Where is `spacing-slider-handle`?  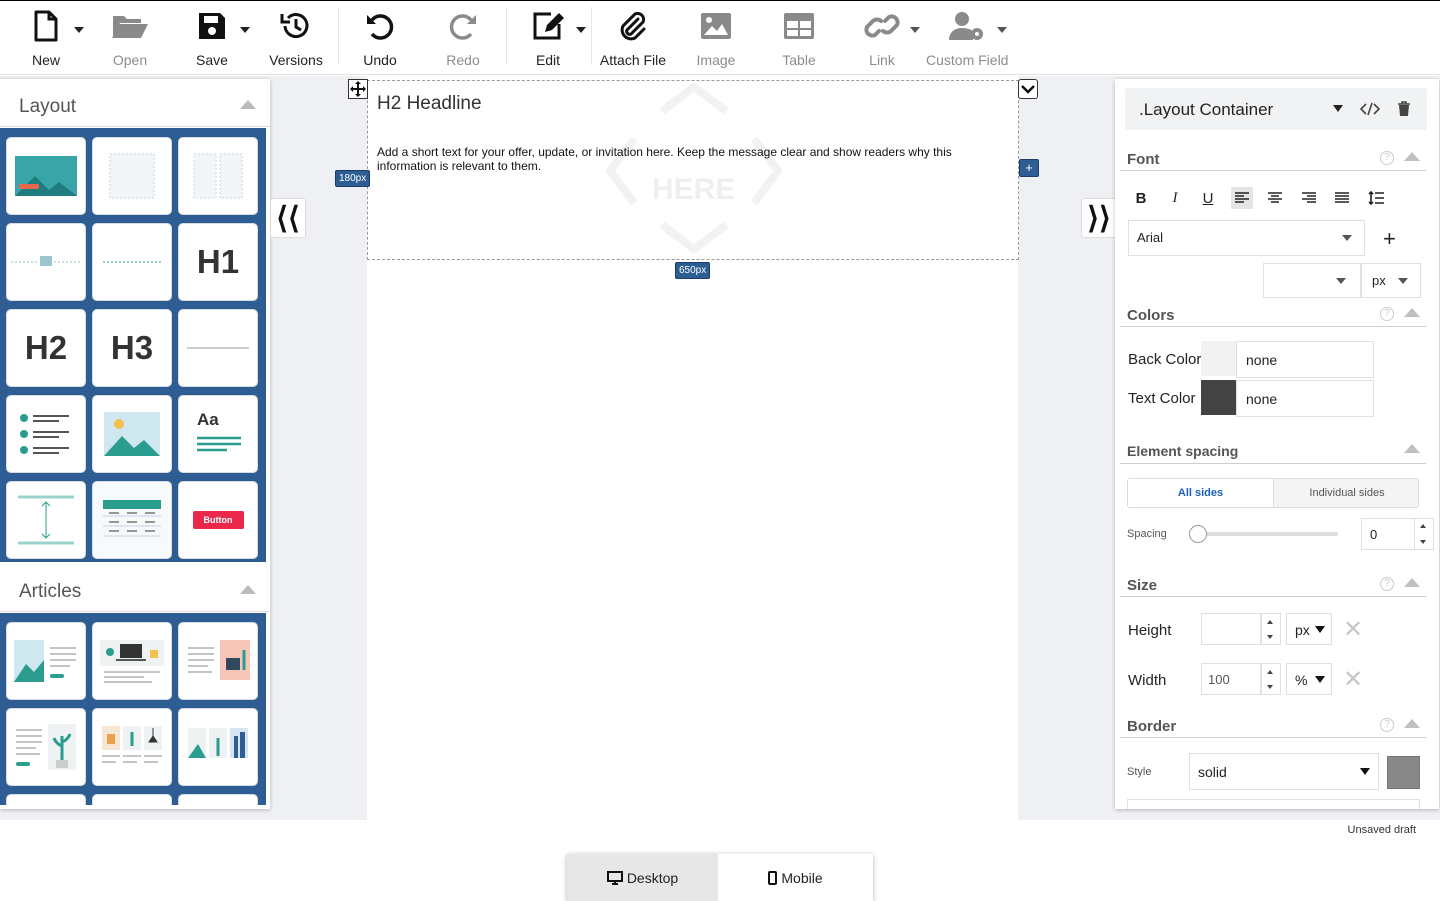 spacing-slider-handle is located at coordinates (1198, 534).